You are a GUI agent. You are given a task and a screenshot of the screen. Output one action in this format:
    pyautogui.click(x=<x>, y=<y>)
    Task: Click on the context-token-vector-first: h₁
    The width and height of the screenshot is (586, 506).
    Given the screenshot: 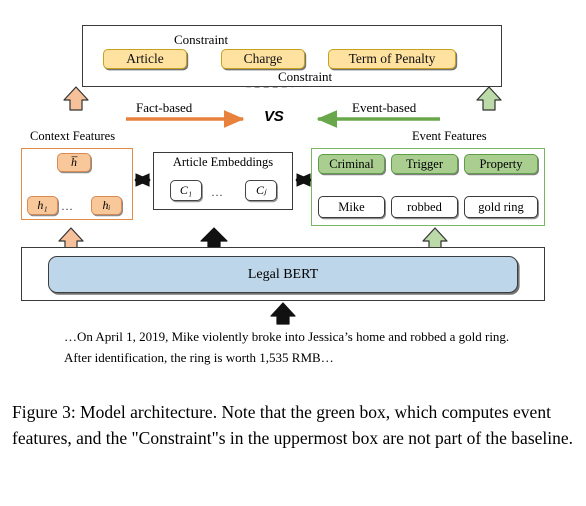 What is the action you would take?
    pyautogui.click(x=42, y=205)
    